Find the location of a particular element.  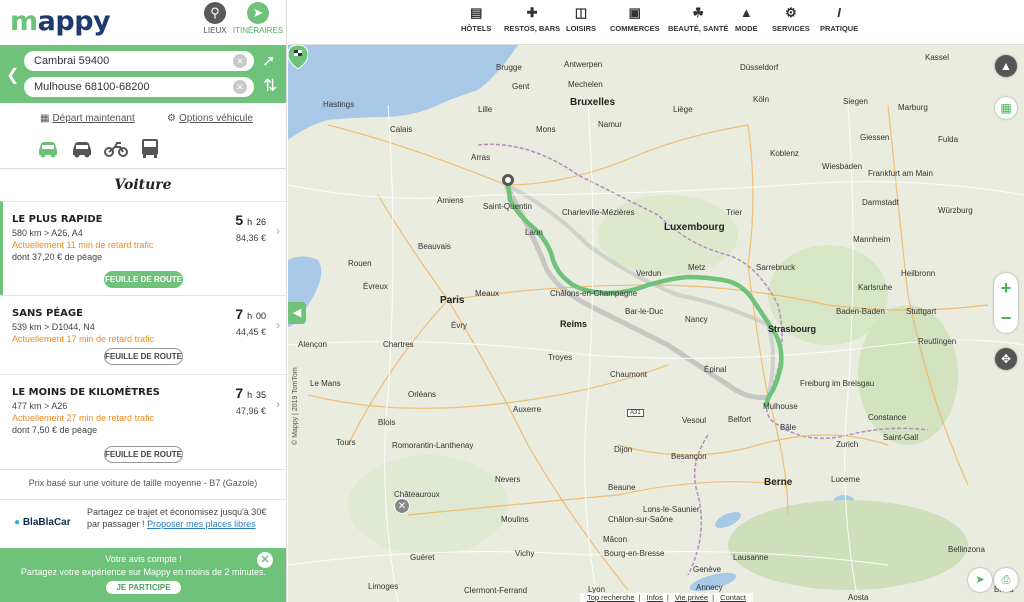

swap-icon: ⇅ is located at coordinates (270, 86).